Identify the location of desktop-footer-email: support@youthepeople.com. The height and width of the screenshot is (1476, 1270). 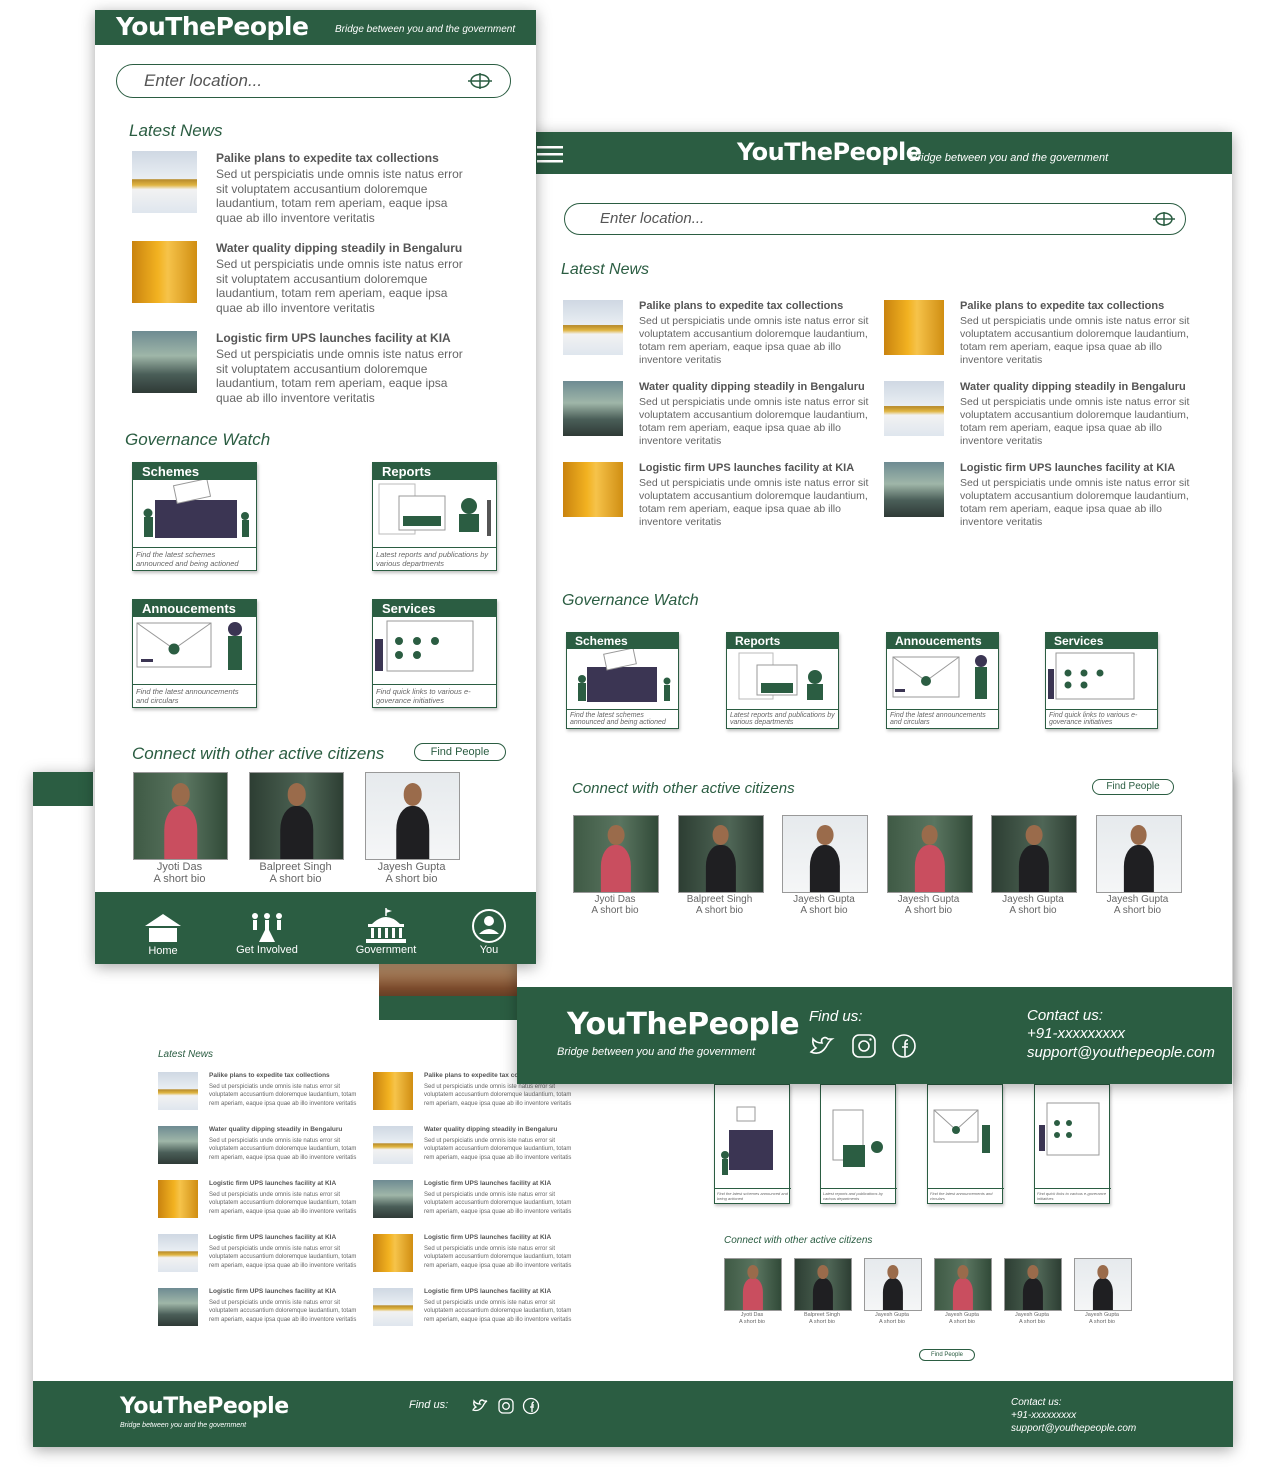
(1121, 1052).